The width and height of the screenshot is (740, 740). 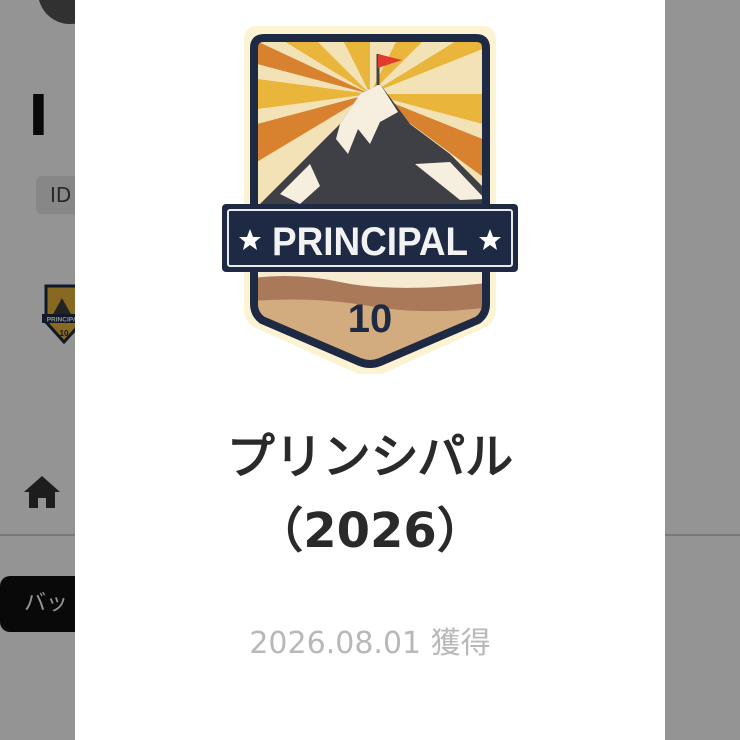 What do you see at coordinates (370, 643) in the screenshot?
I see `acquired-date: 2026.08.01 獲得` at bounding box center [370, 643].